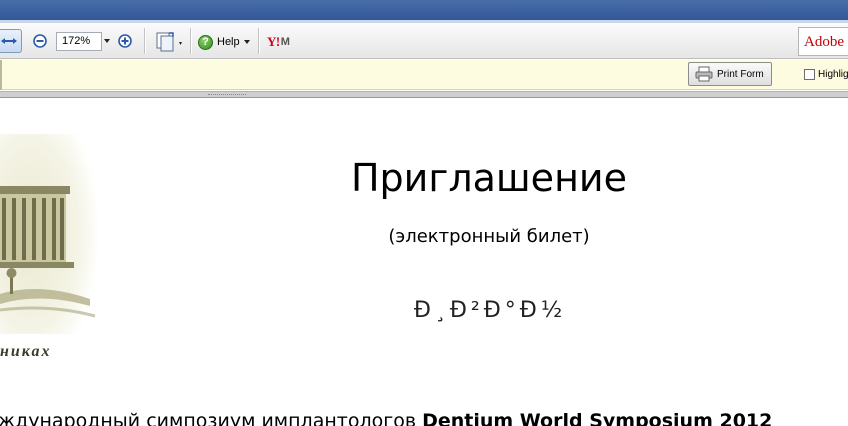 This screenshot has height=426, width=848. I want to click on intro-text: ждународный симпозиум имплантологов, so click(211, 418).